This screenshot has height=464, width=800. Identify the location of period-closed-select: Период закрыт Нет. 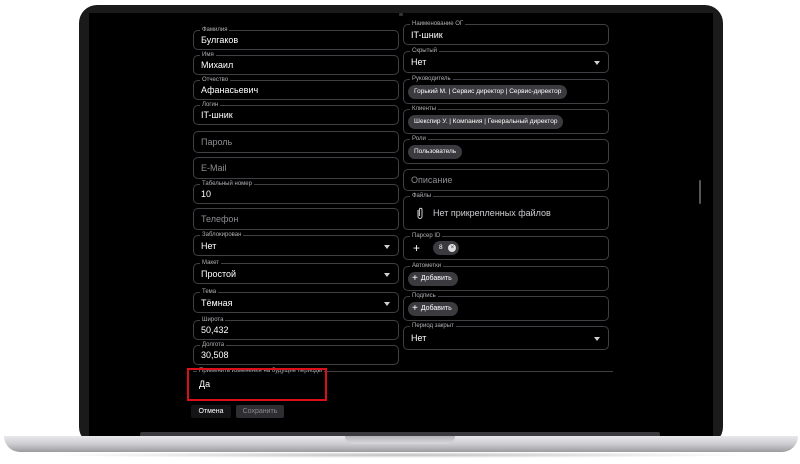
(506, 336).